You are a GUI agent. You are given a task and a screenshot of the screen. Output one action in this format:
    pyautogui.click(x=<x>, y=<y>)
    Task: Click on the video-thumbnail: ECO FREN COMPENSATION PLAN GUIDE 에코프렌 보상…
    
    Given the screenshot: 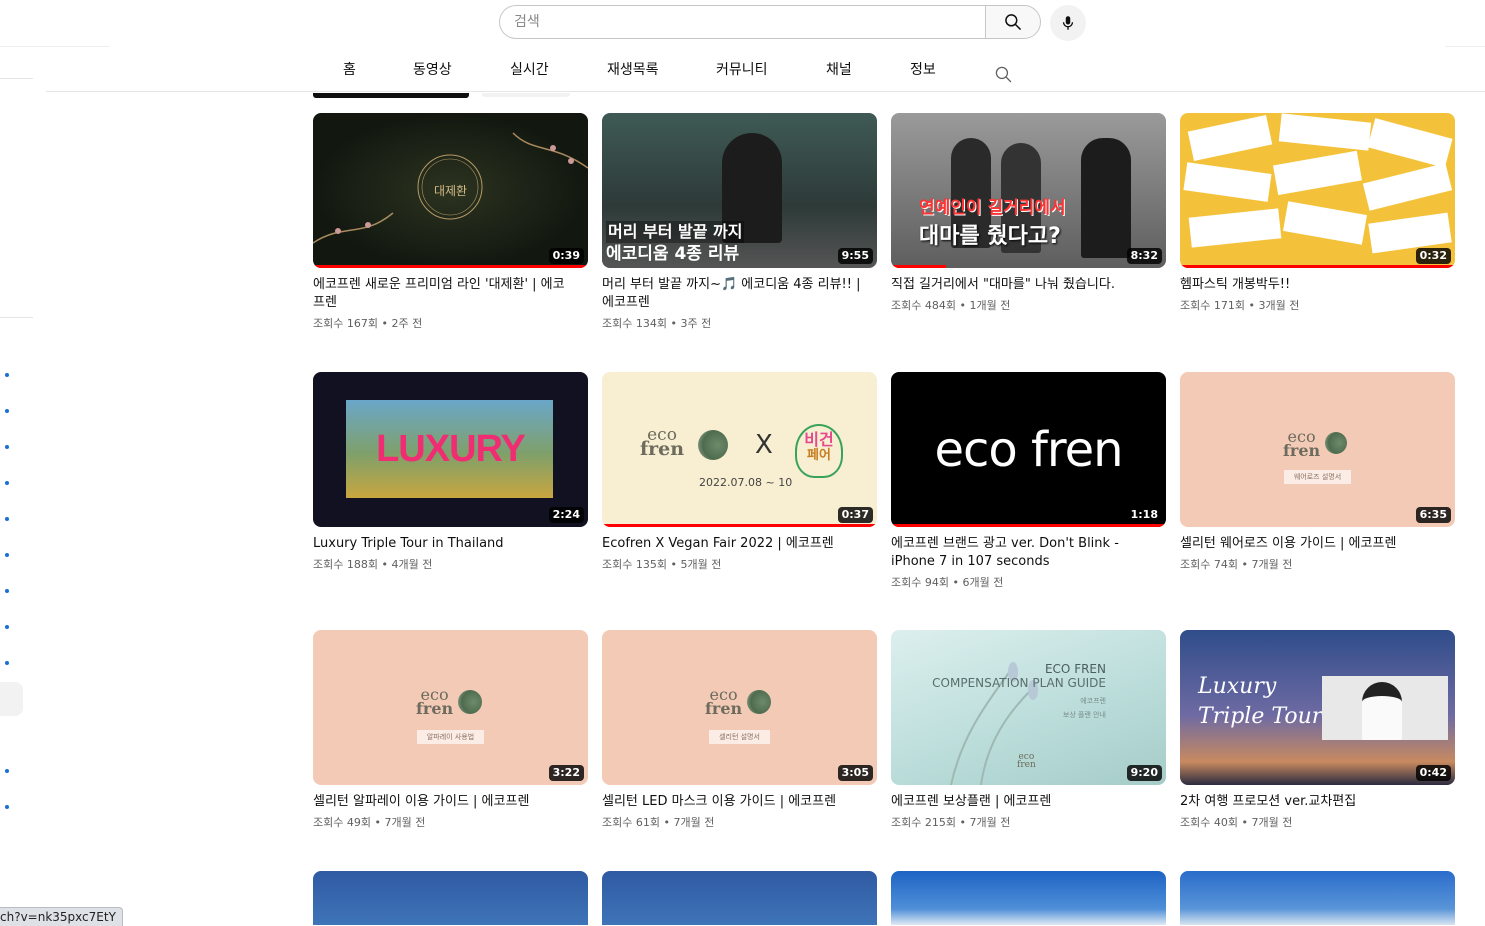 What is the action you would take?
    pyautogui.click(x=1028, y=707)
    